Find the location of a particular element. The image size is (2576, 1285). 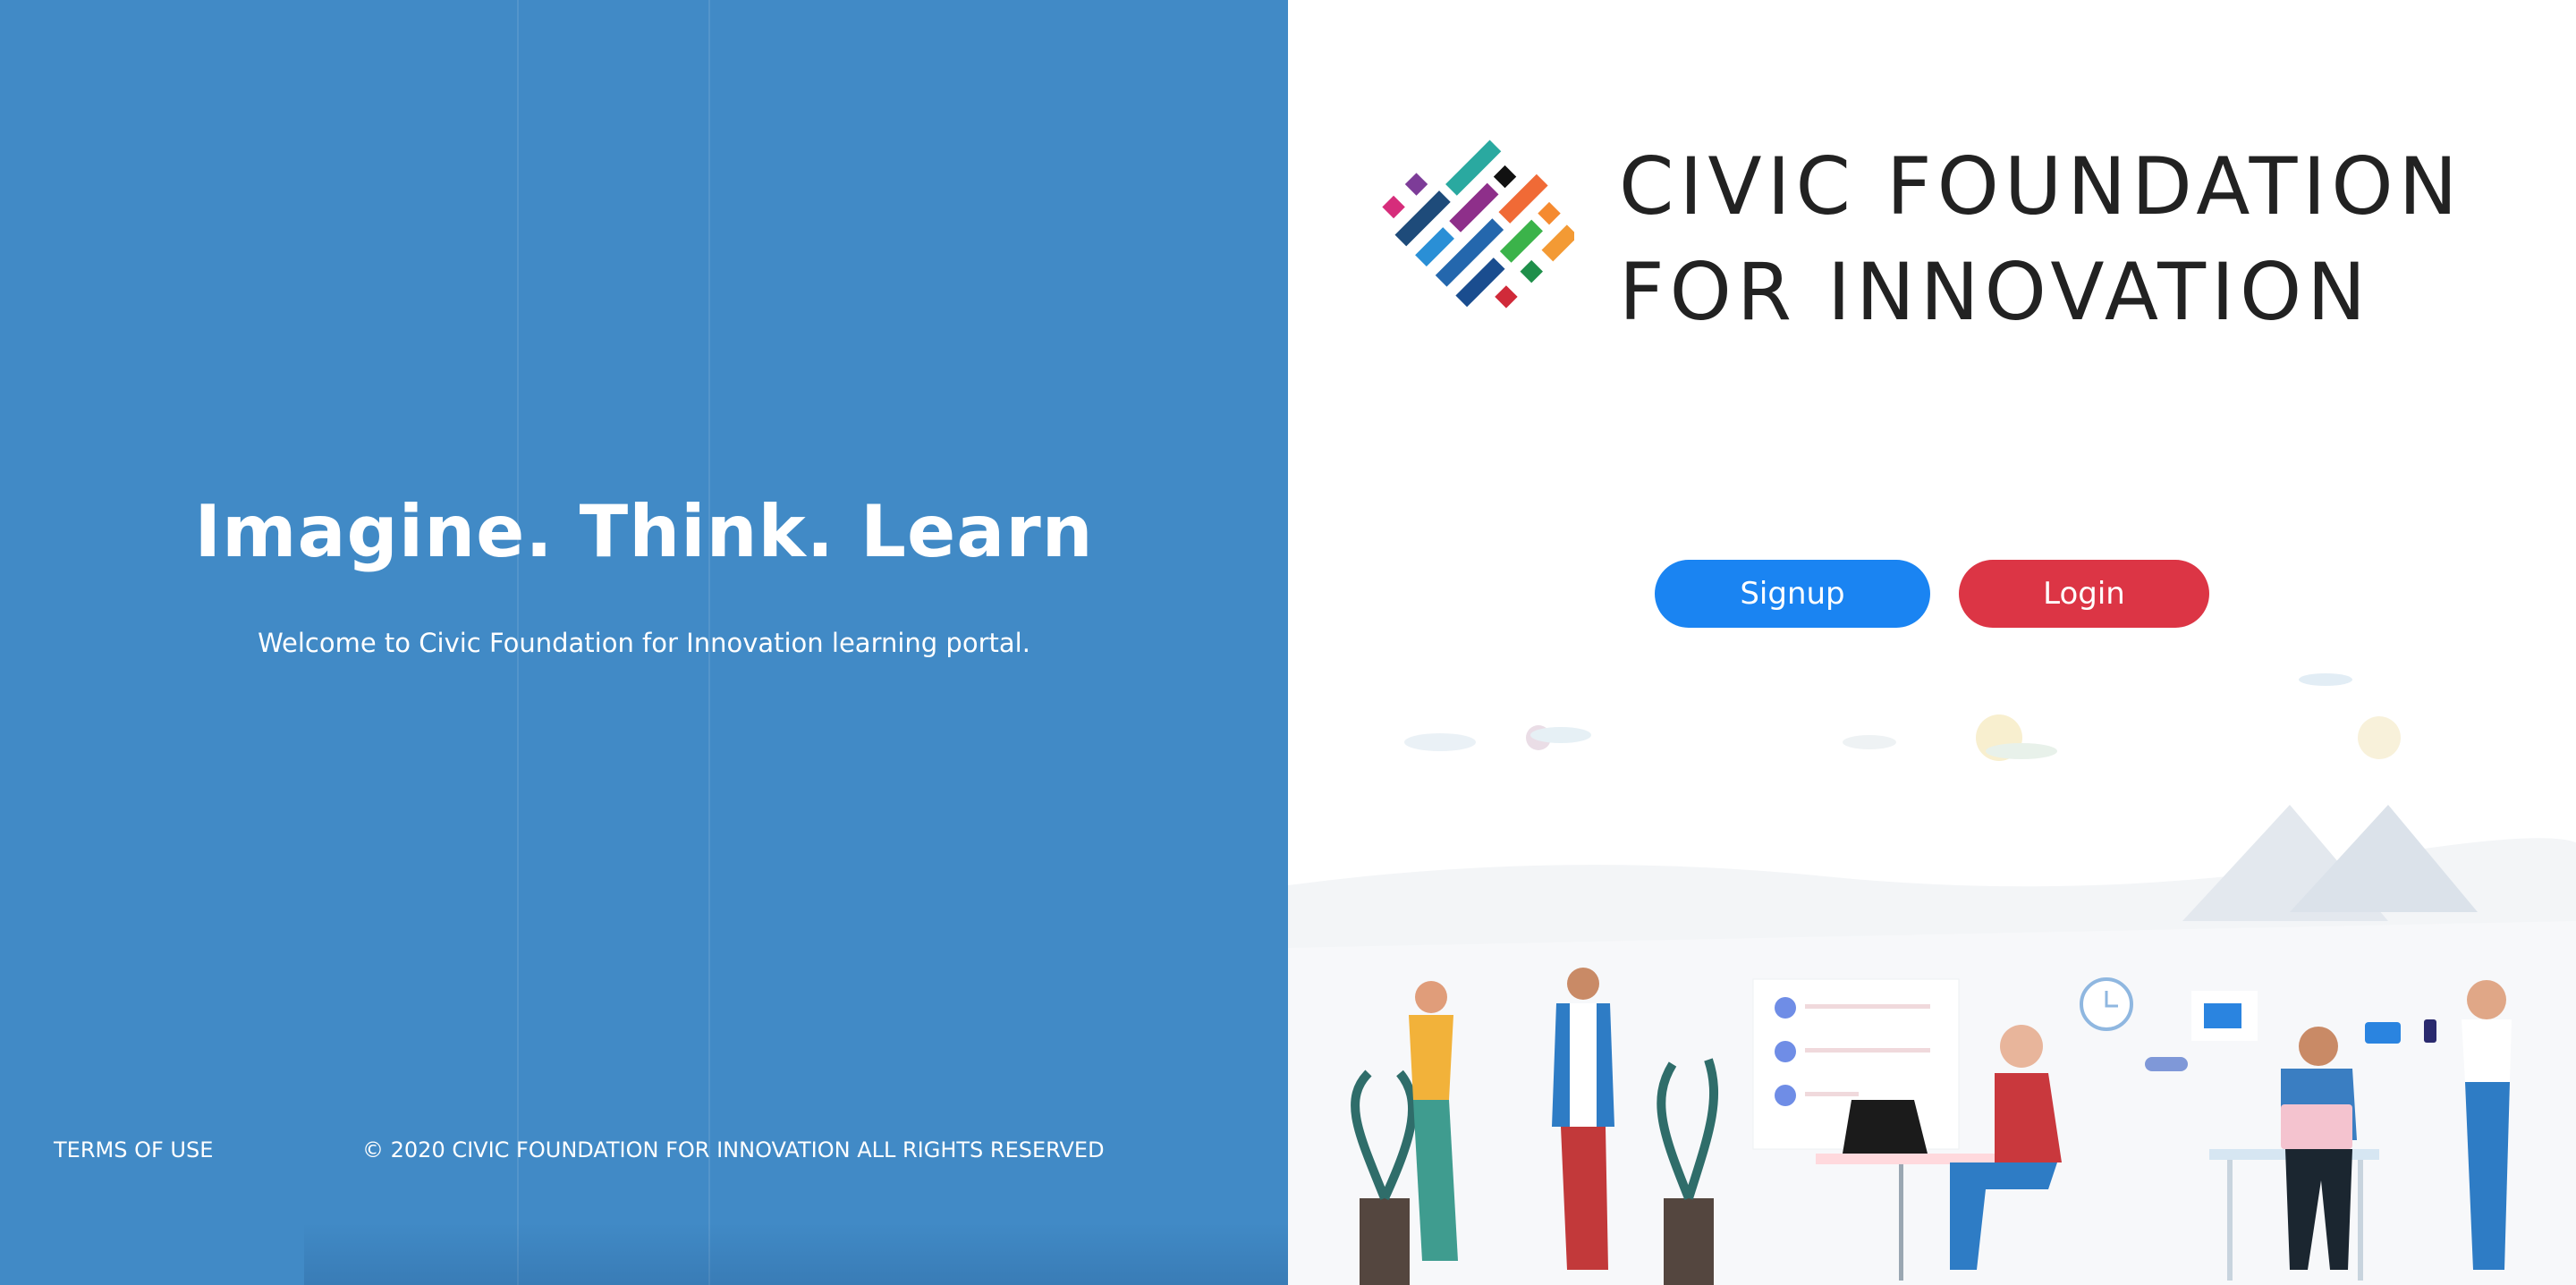

chat-bubble-icon is located at coordinates (2383, 1033).